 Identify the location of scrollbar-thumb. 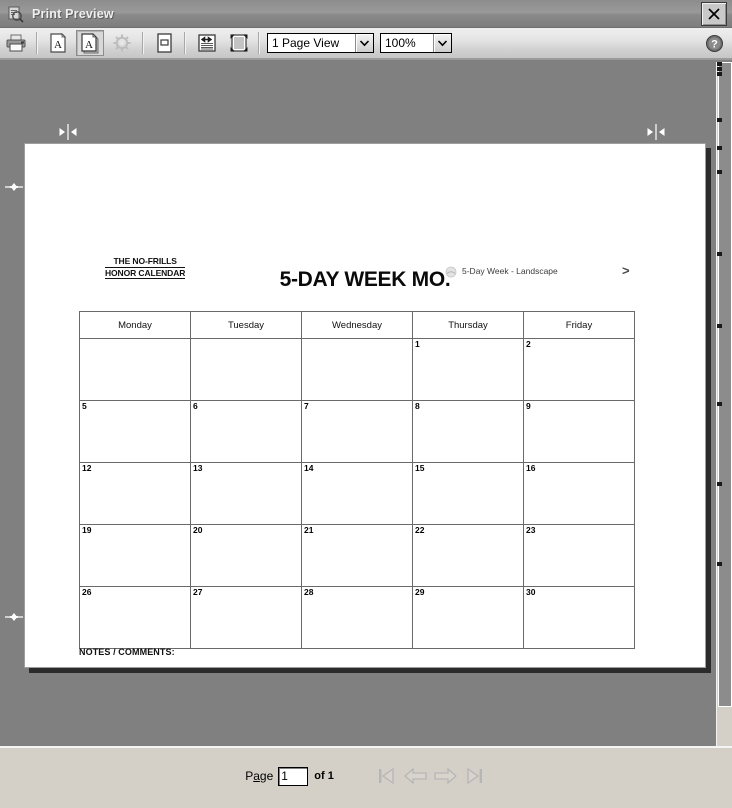
(725, 384).